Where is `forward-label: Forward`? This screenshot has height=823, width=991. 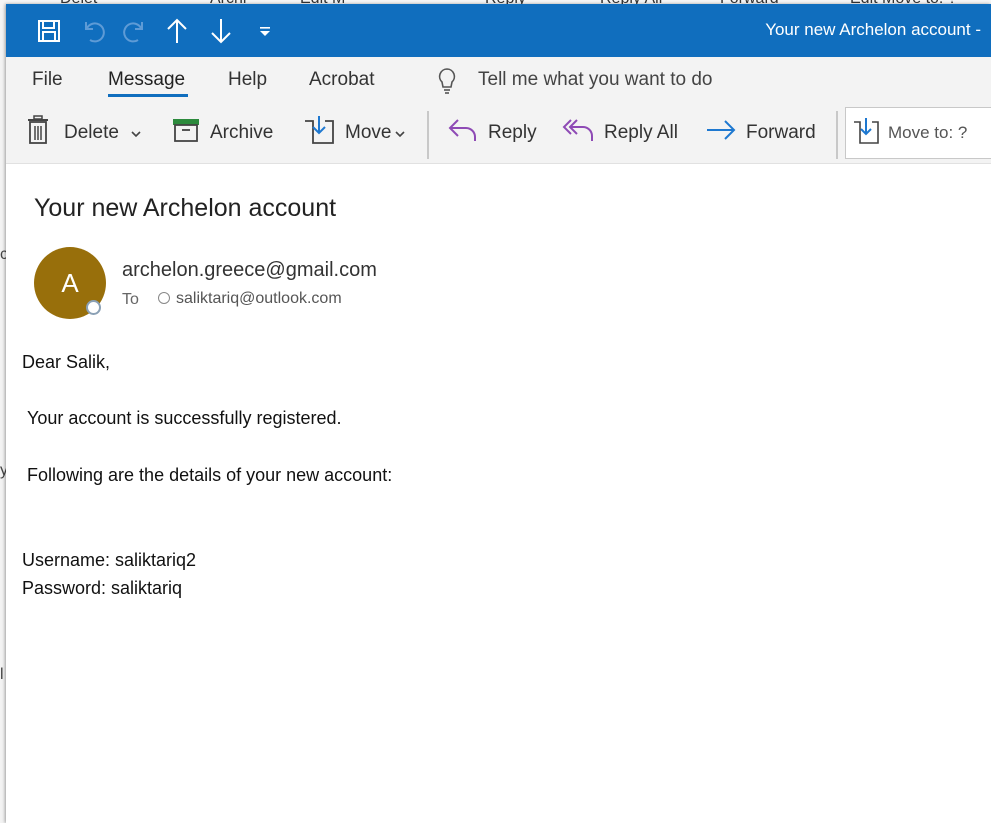
forward-label: Forward is located at coordinates (781, 132).